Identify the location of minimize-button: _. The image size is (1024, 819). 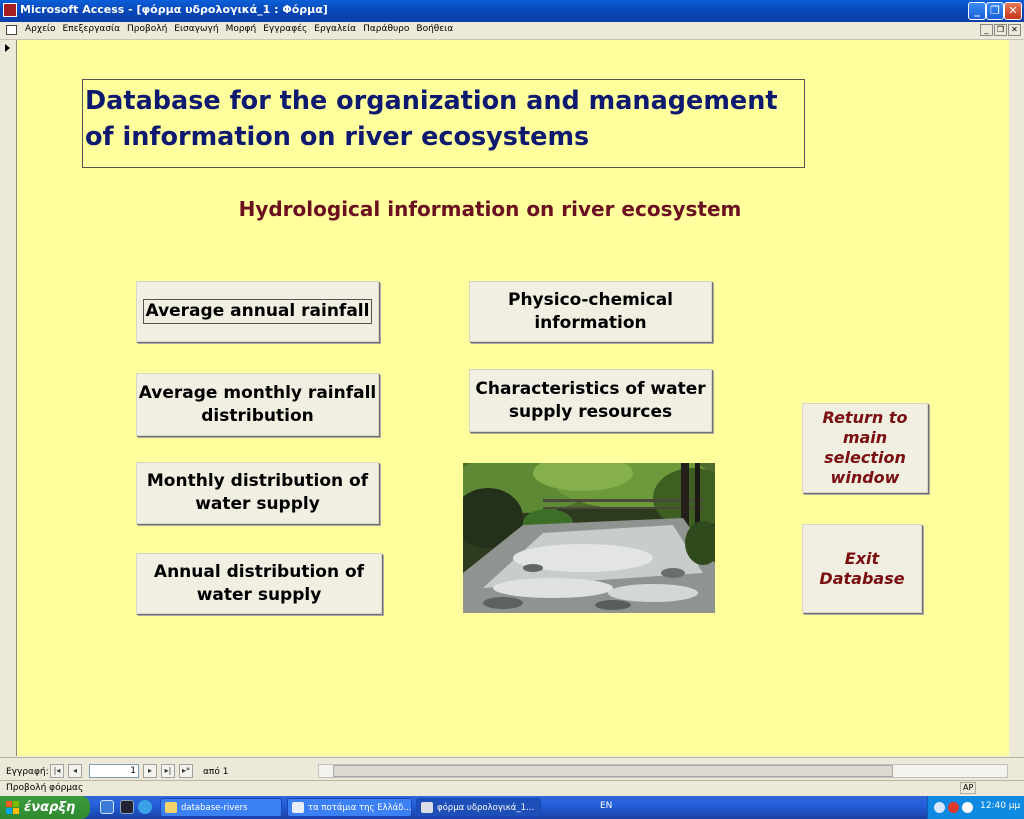
(977, 11).